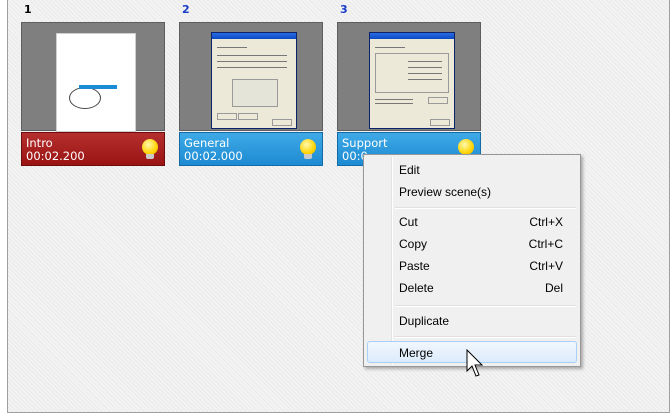 This screenshot has width=671, height=414. What do you see at coordinates (472, 288) in the screenshot?
I see `menu-item-delete: Delete Del` at bounding box center [472, 288].